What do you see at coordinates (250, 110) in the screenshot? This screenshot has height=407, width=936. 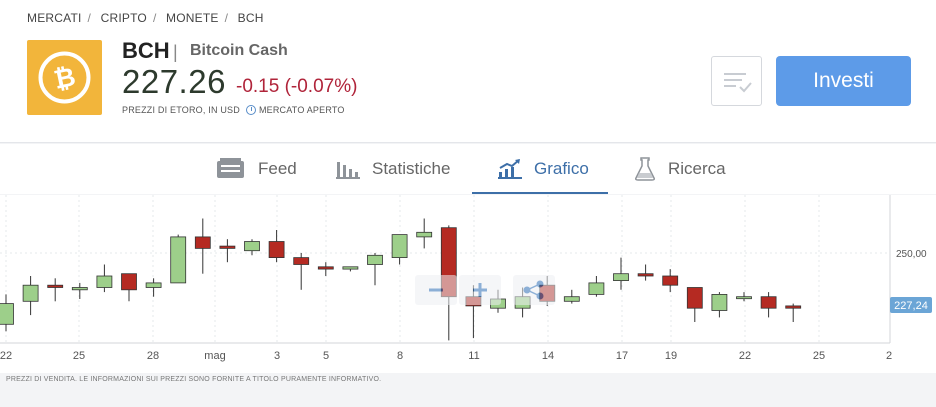 I see `clock-icon` at bounding box center [250, 110].